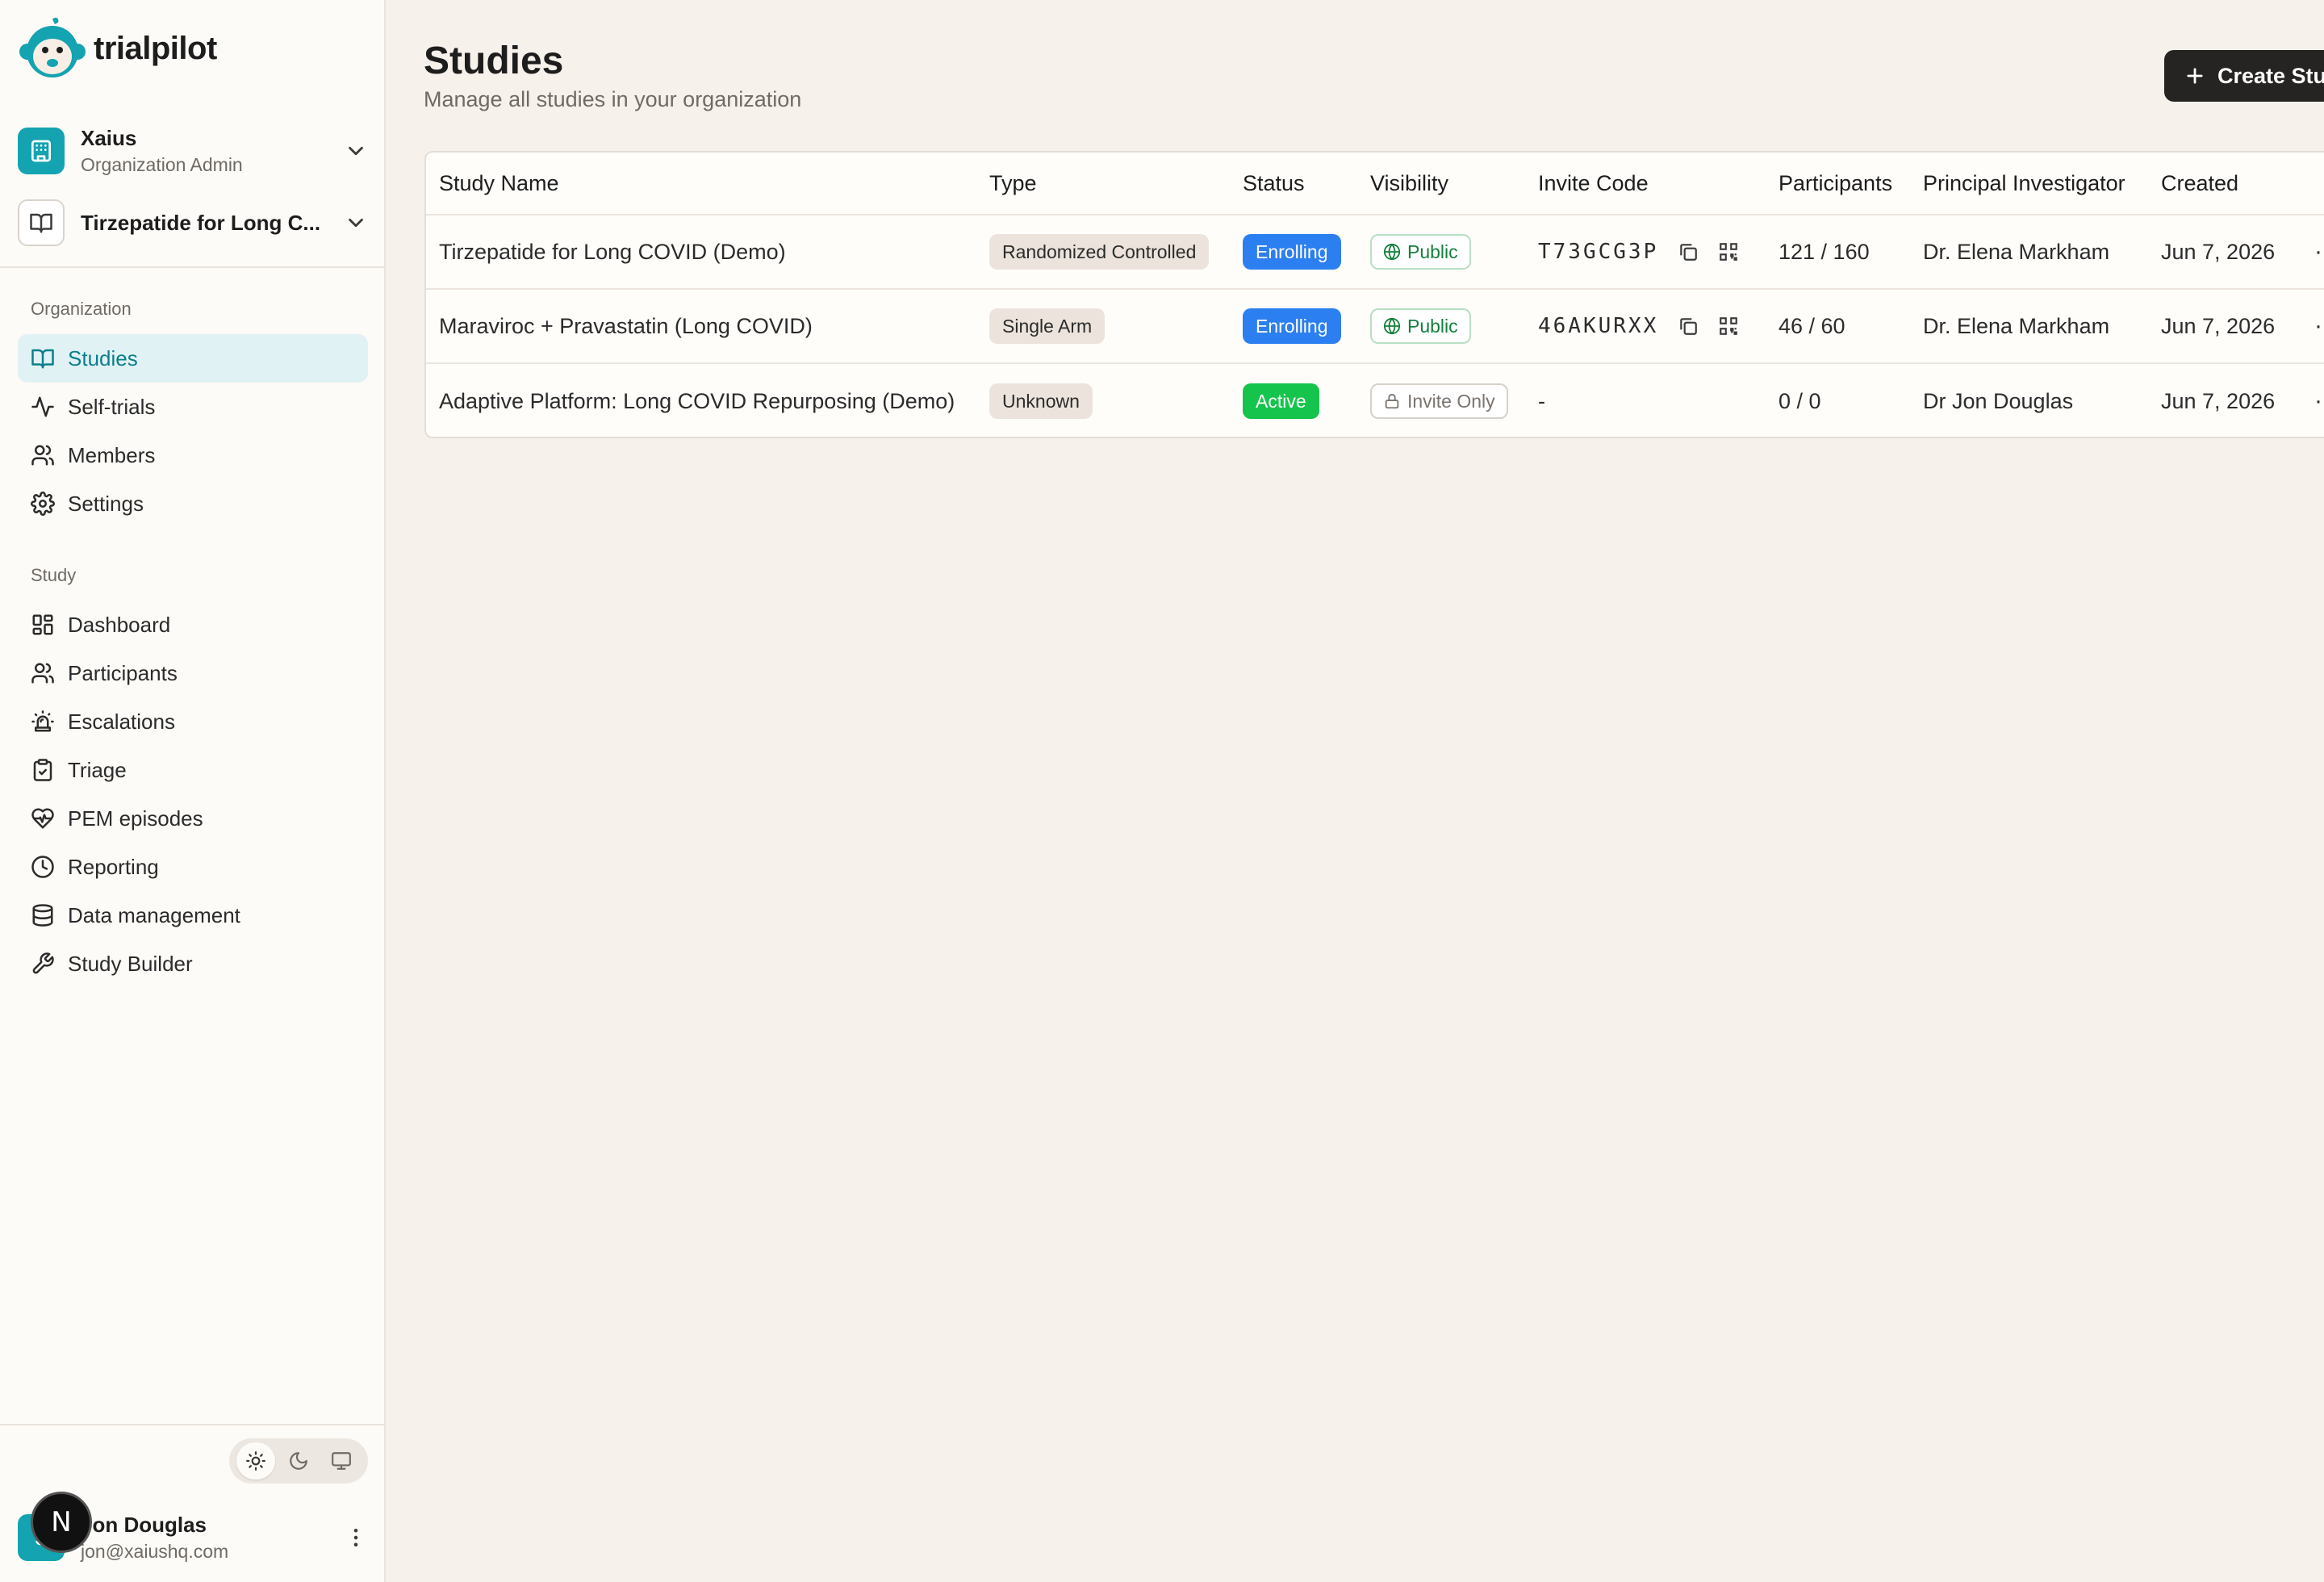 The height and width of the screenshot is (1582, 2324). I want to click on app-logo: trialpilot, so click(117, 48).